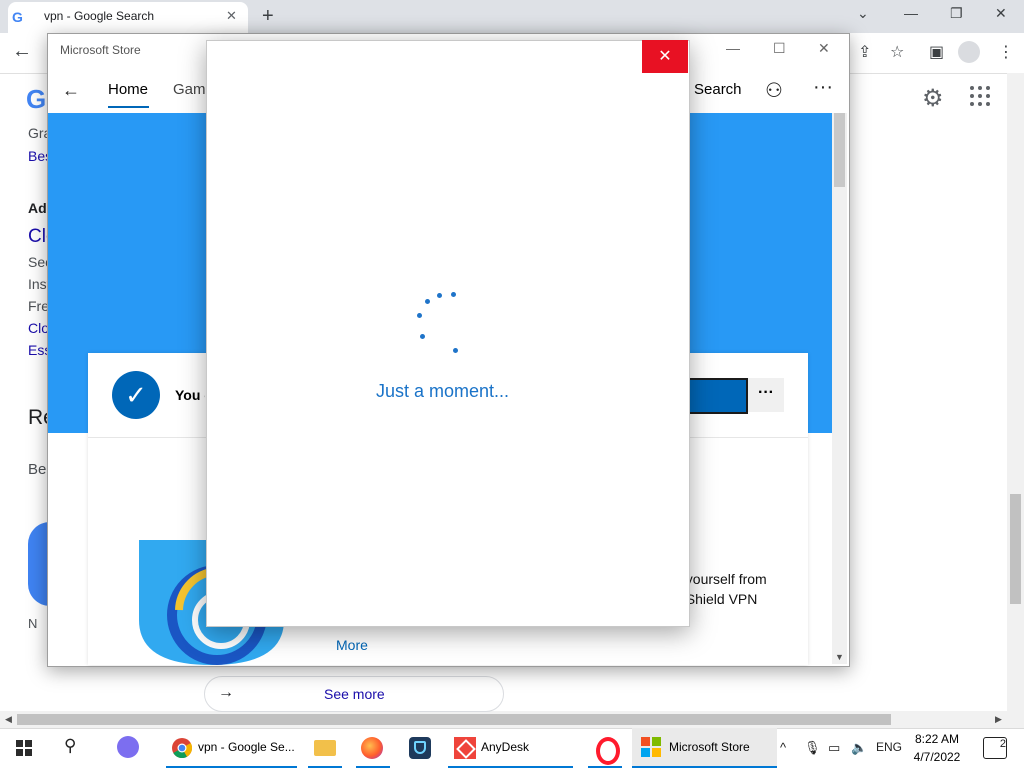 This screenshot has height=769, width=1024. I want to click on nav-home-underline, so click(128, 107).